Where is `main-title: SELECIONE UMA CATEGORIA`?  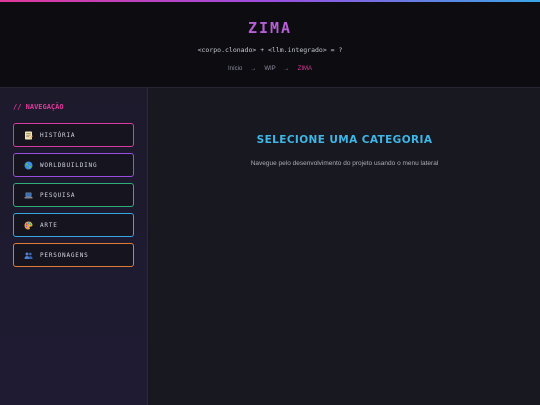
main-title: SELECIONE UMA CATEGORIA is located at coordinates (344, 140).